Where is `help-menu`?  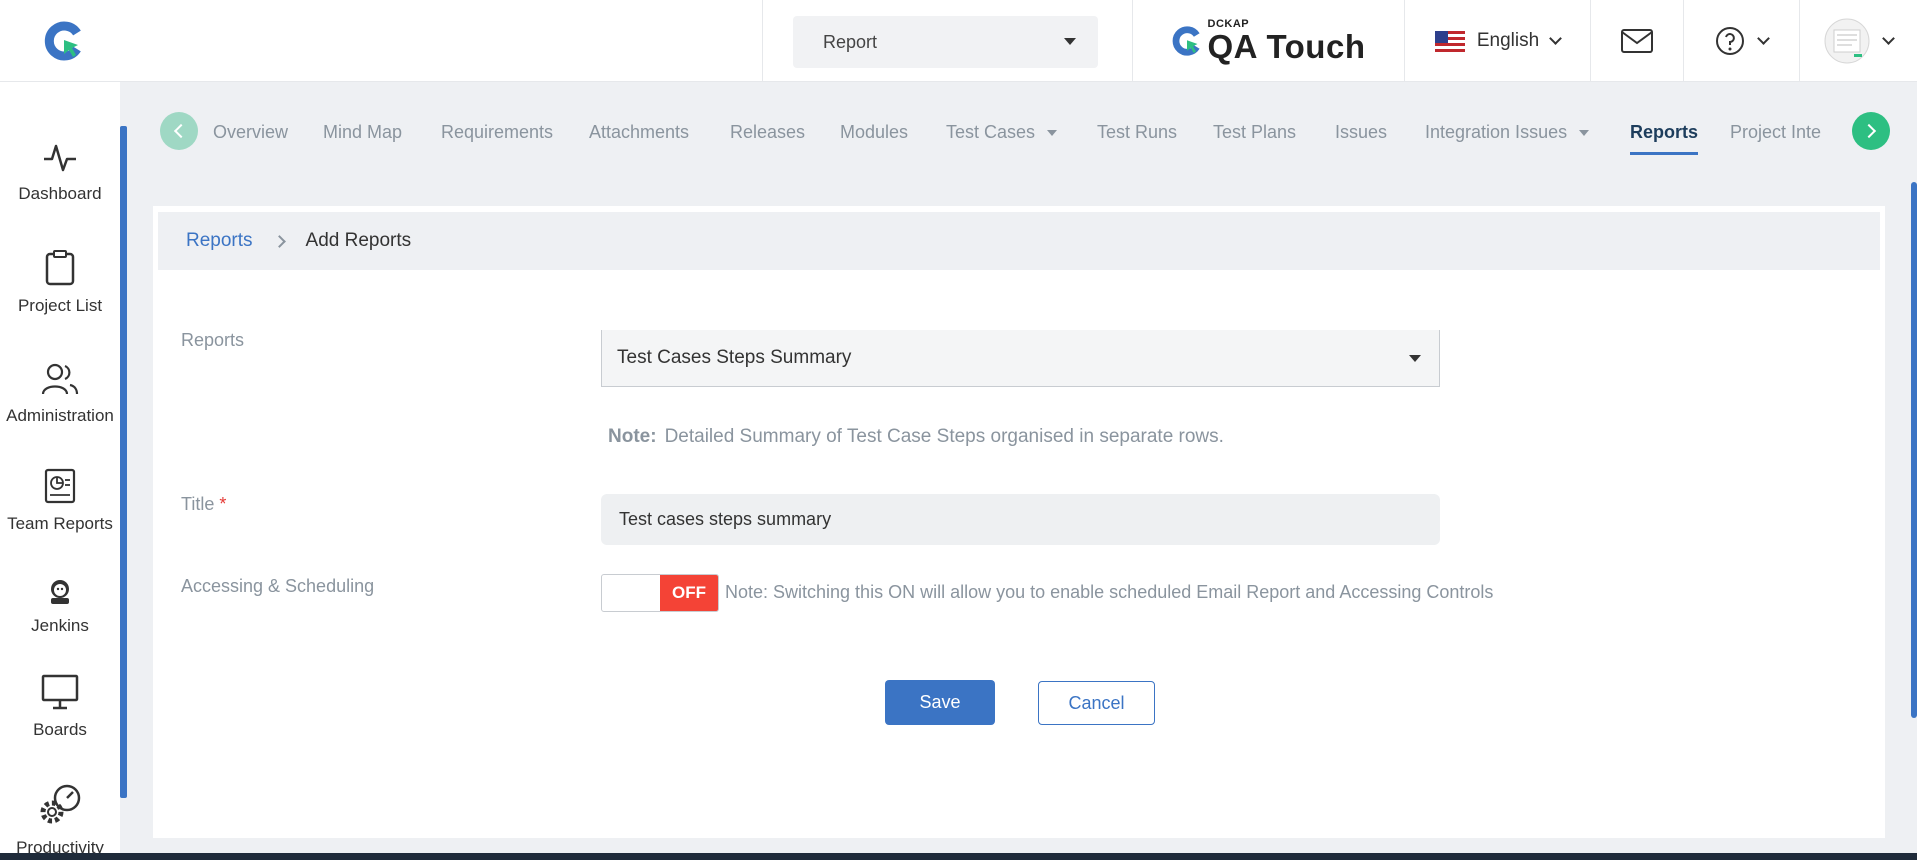 help-menu is located at coordinates (1741, 41).